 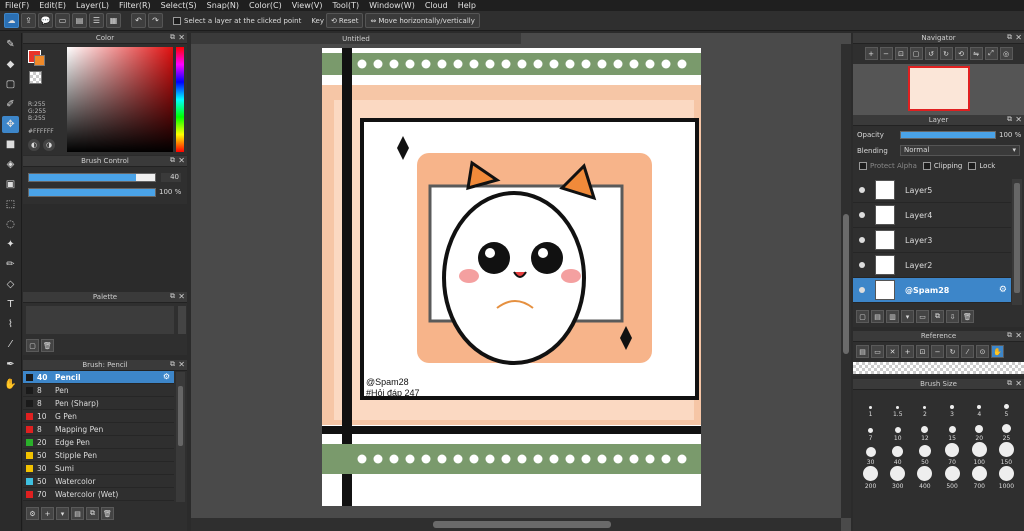 I want to click on delete-layer-icon: 🗑, so click(x=967, y=316).